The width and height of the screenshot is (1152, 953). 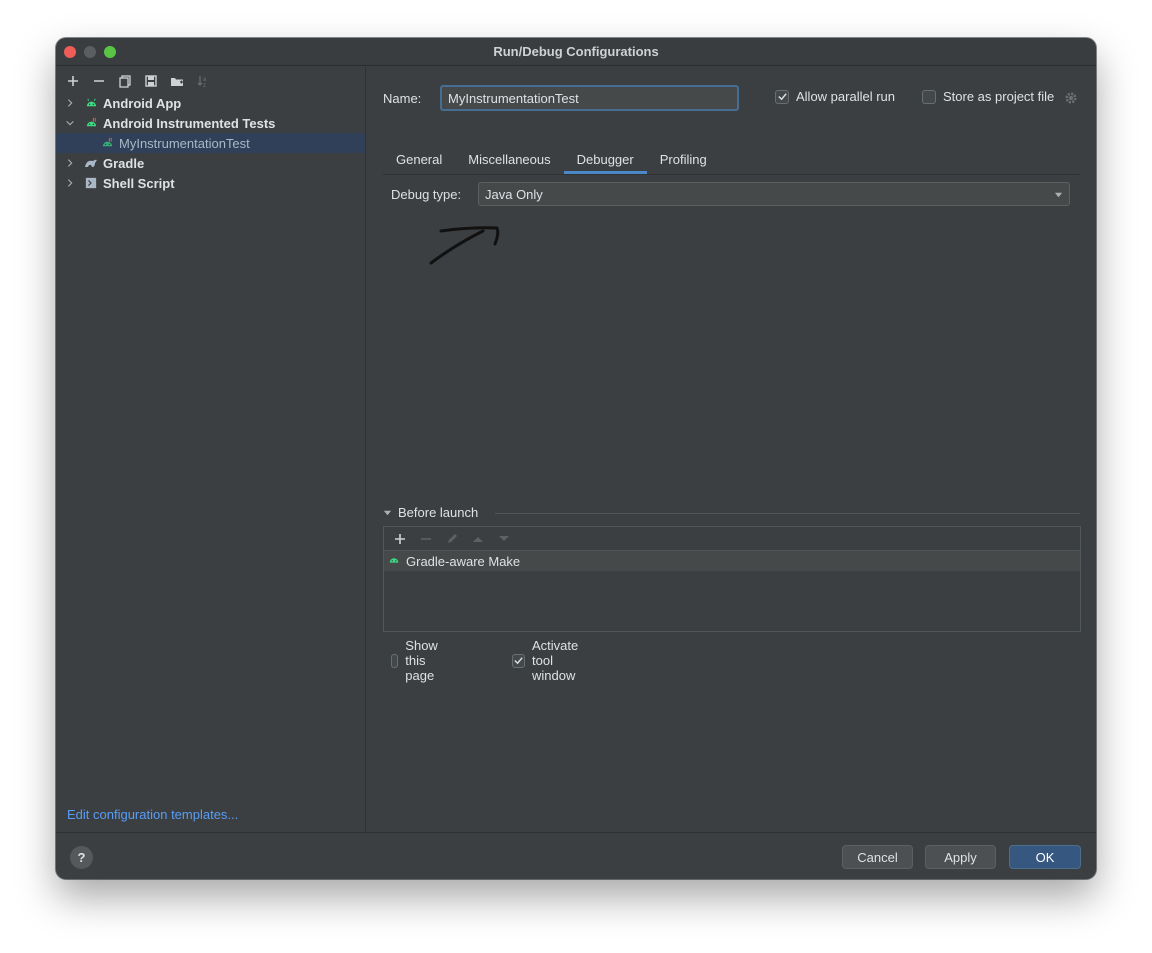 What do you see at coordinates (1058, 194) in the screenshot?
I see `dropdown-arrow-icon` at bounding box center [1058, 194].